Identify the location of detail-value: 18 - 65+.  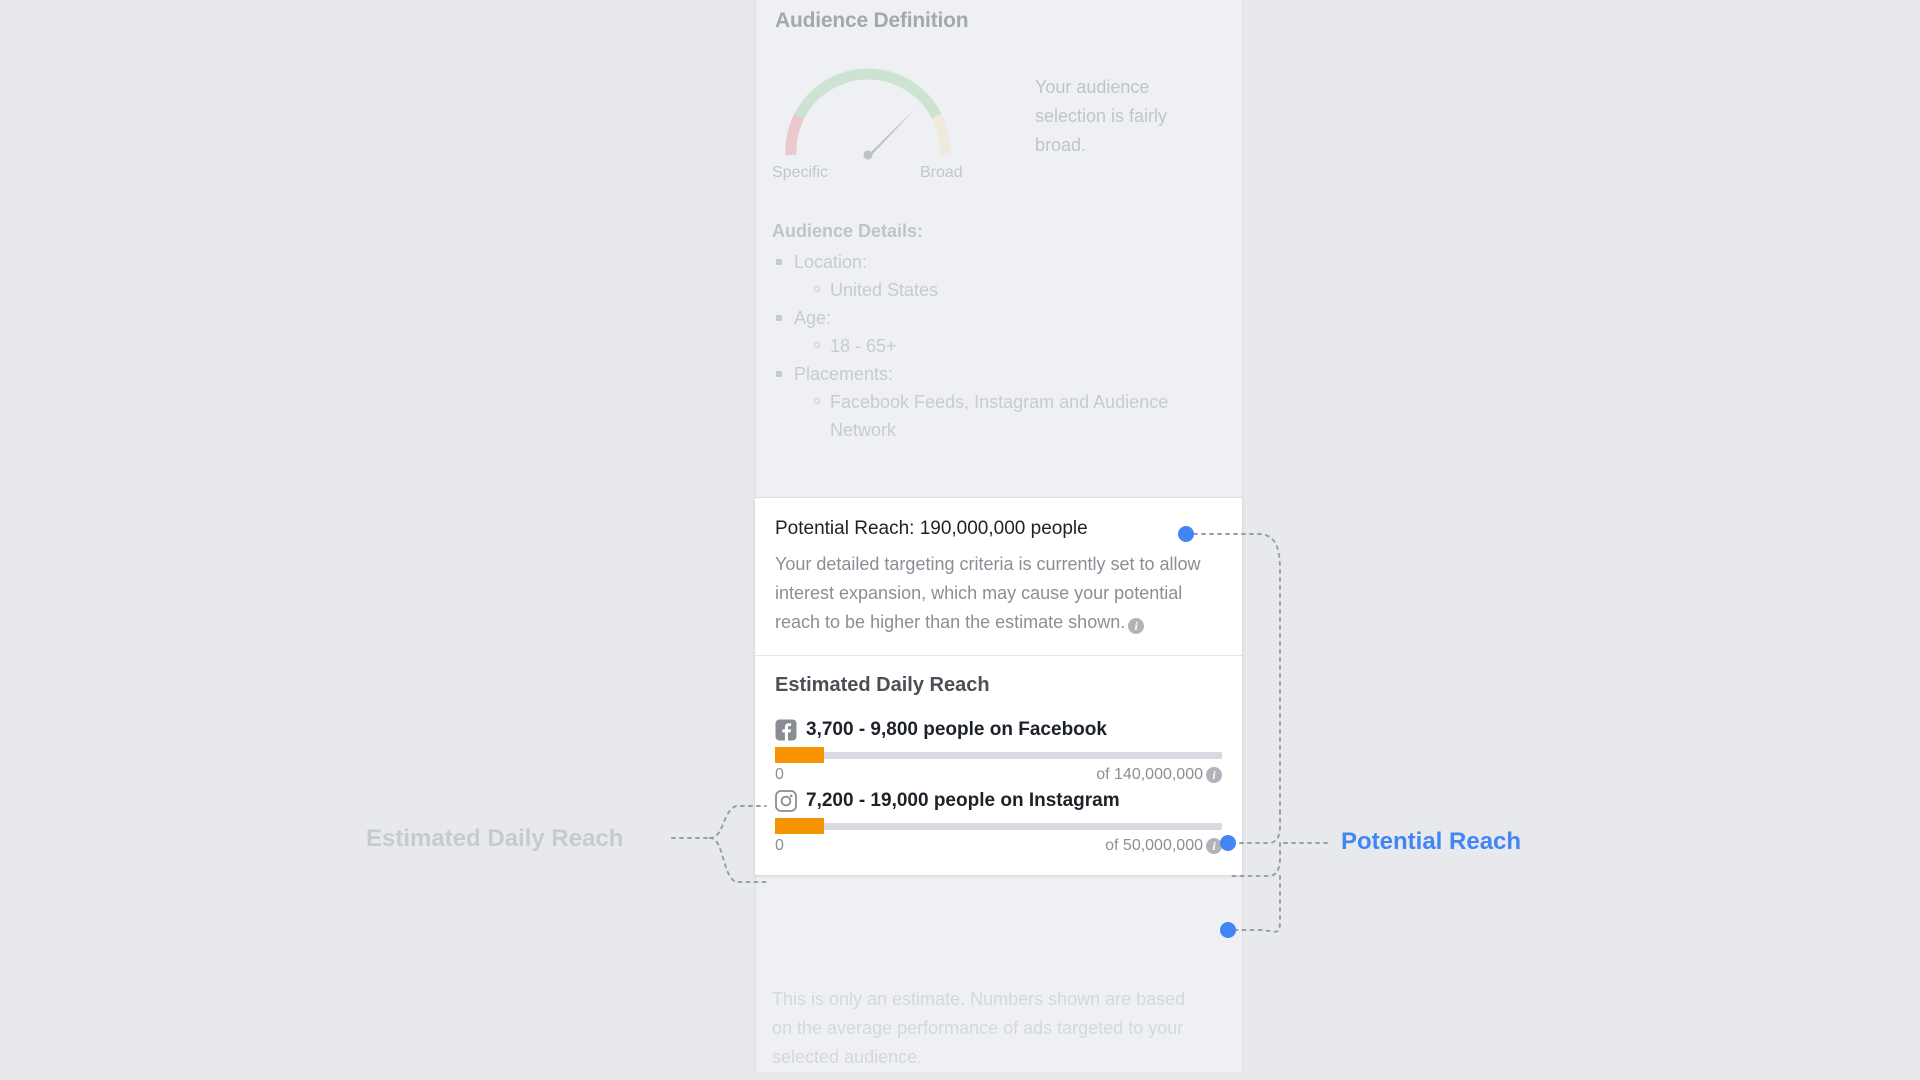
(863, 346).